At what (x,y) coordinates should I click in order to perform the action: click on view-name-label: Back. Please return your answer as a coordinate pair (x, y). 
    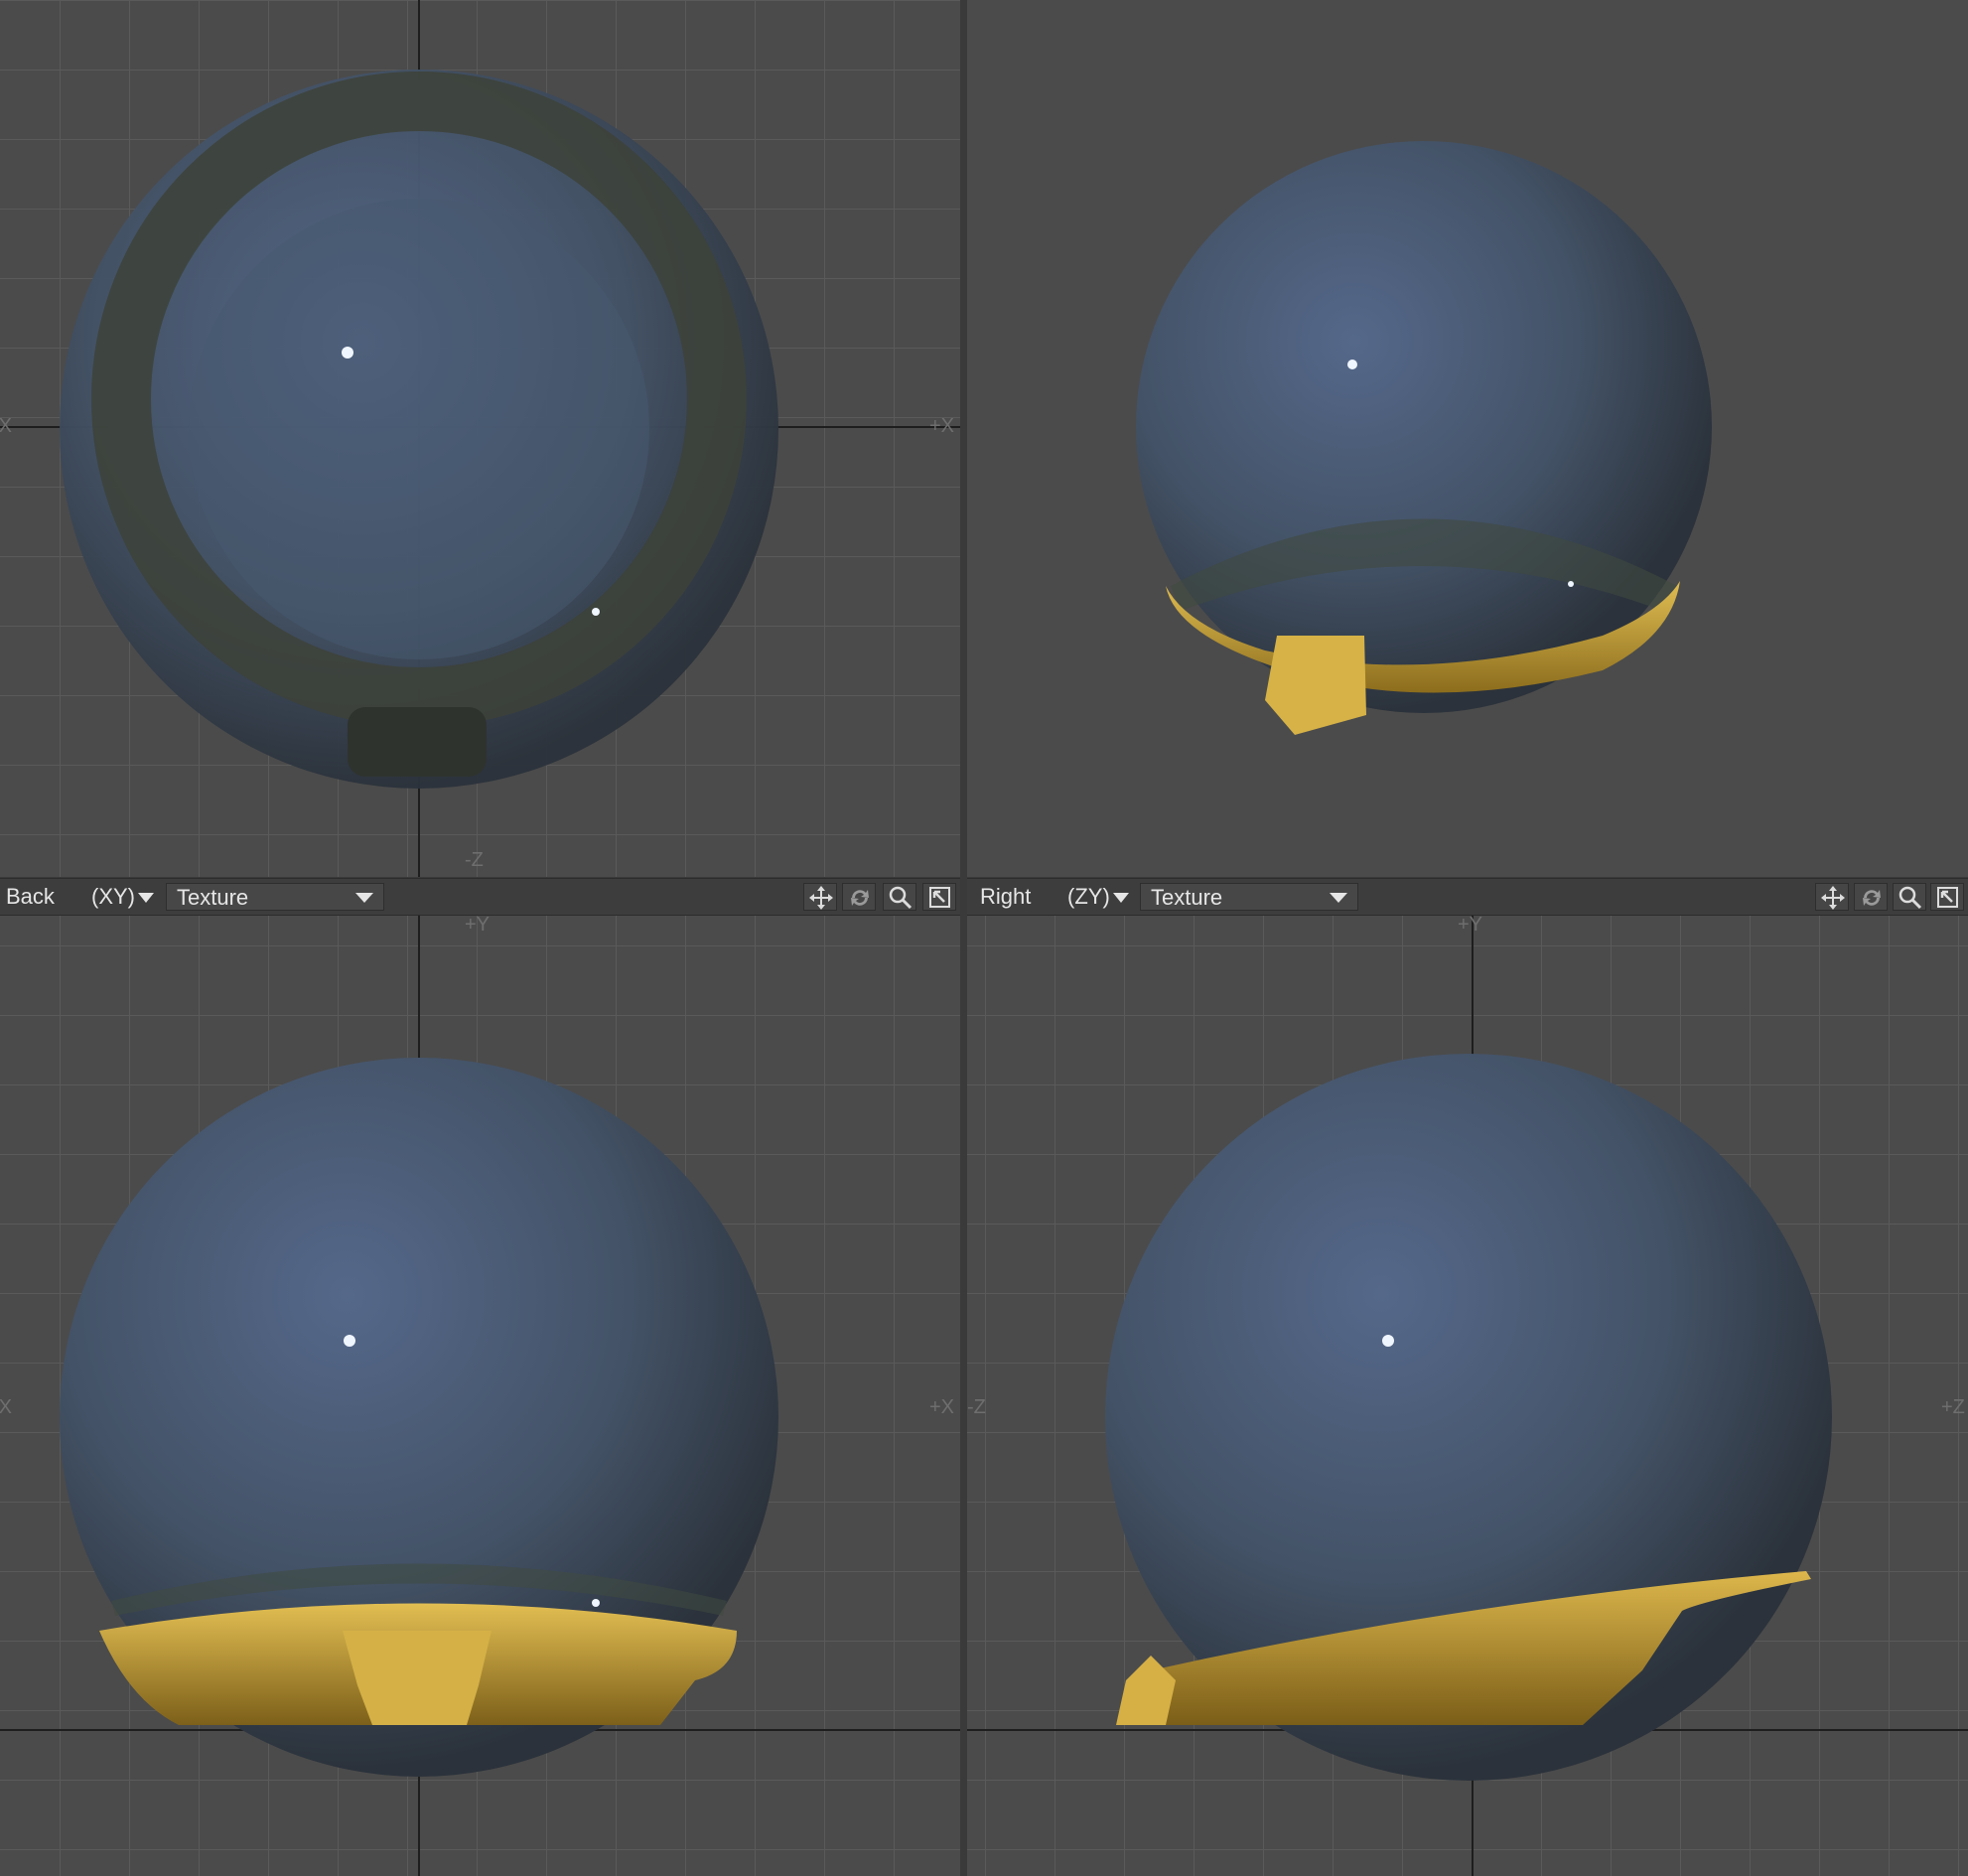
    Looking at the image, I should click on (30, 897).